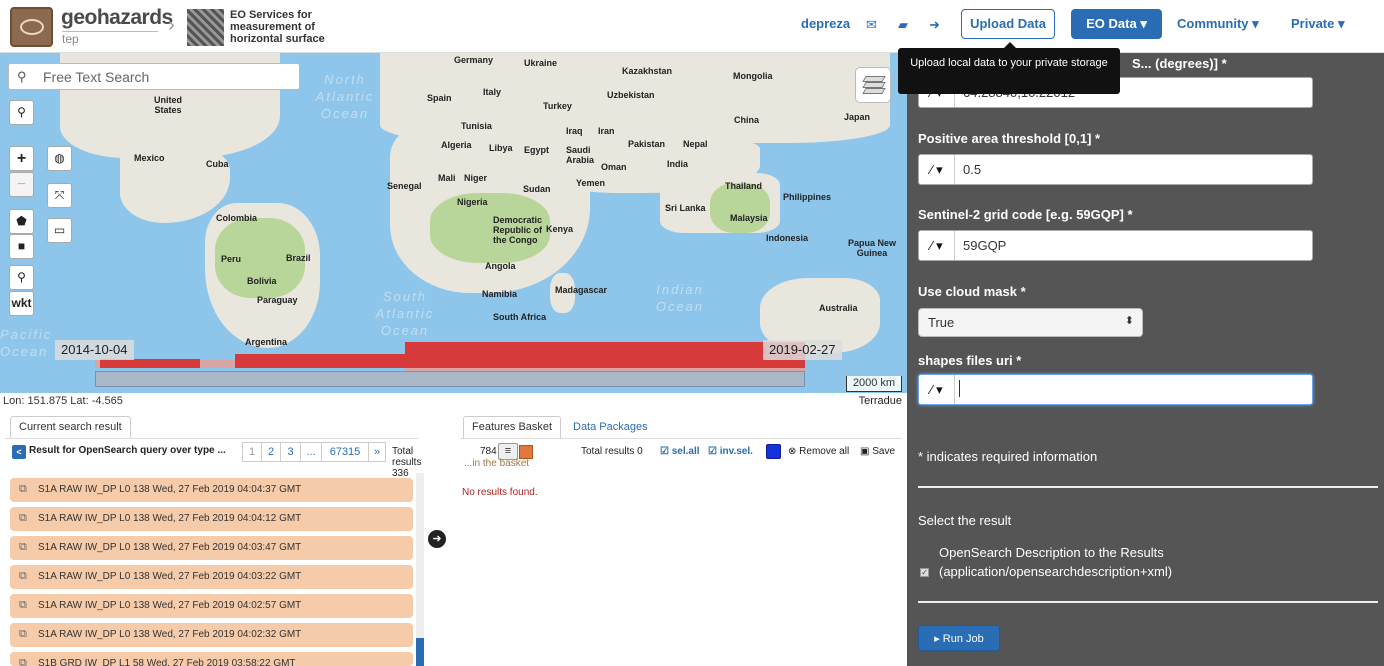  Describe the element at coordinates (512, 427) in the screenshot. I see `tab-features-basket: Features Basket` at that location.